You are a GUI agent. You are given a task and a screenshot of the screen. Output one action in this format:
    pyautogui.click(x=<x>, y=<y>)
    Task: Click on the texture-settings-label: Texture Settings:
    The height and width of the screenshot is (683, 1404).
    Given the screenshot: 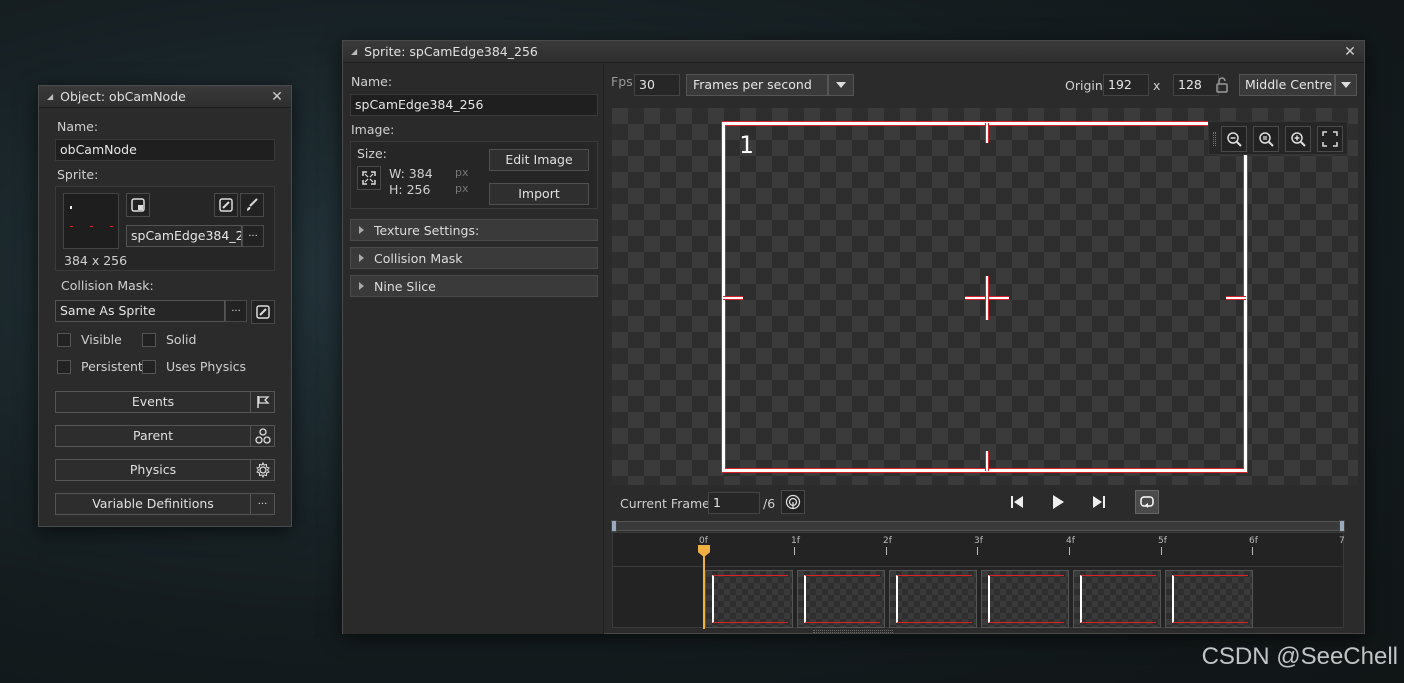 What is the action you would take?
    pyautogui.click(x=427, y=230)
    